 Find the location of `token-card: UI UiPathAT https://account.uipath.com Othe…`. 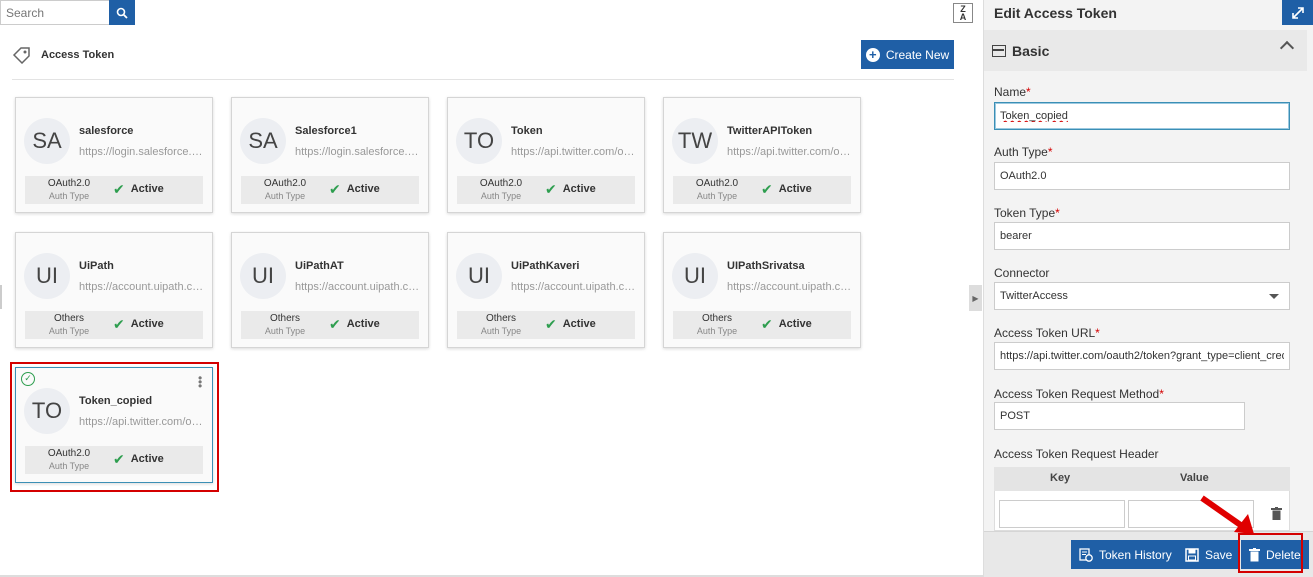

token-card: UI UiPathAT https://account.uipath.com Othe… is located at coordinates (330, 290).